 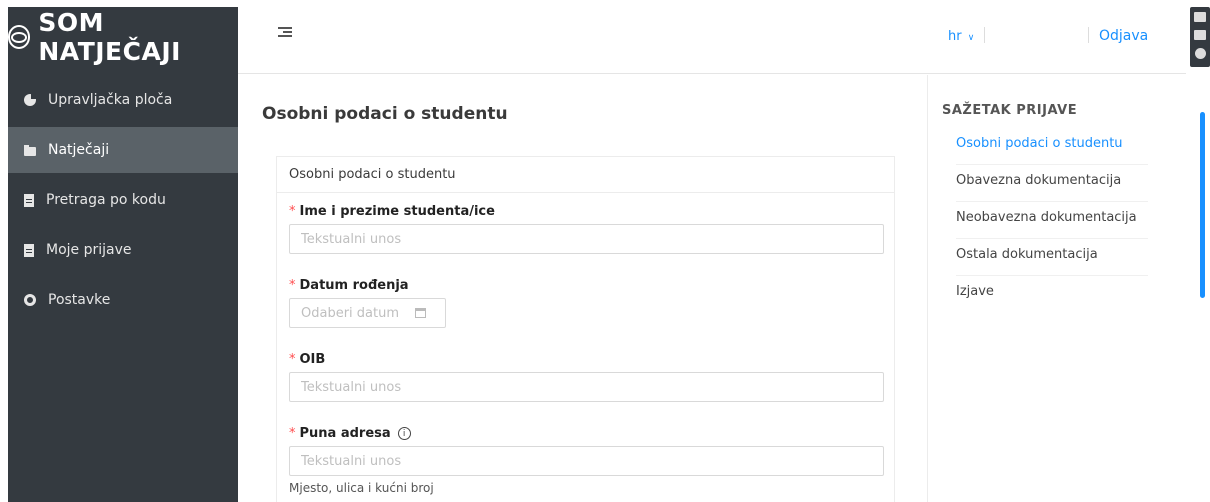 I want to click on sidebar-item-label: Pretraga po kodu, so click(x=106, y=200).